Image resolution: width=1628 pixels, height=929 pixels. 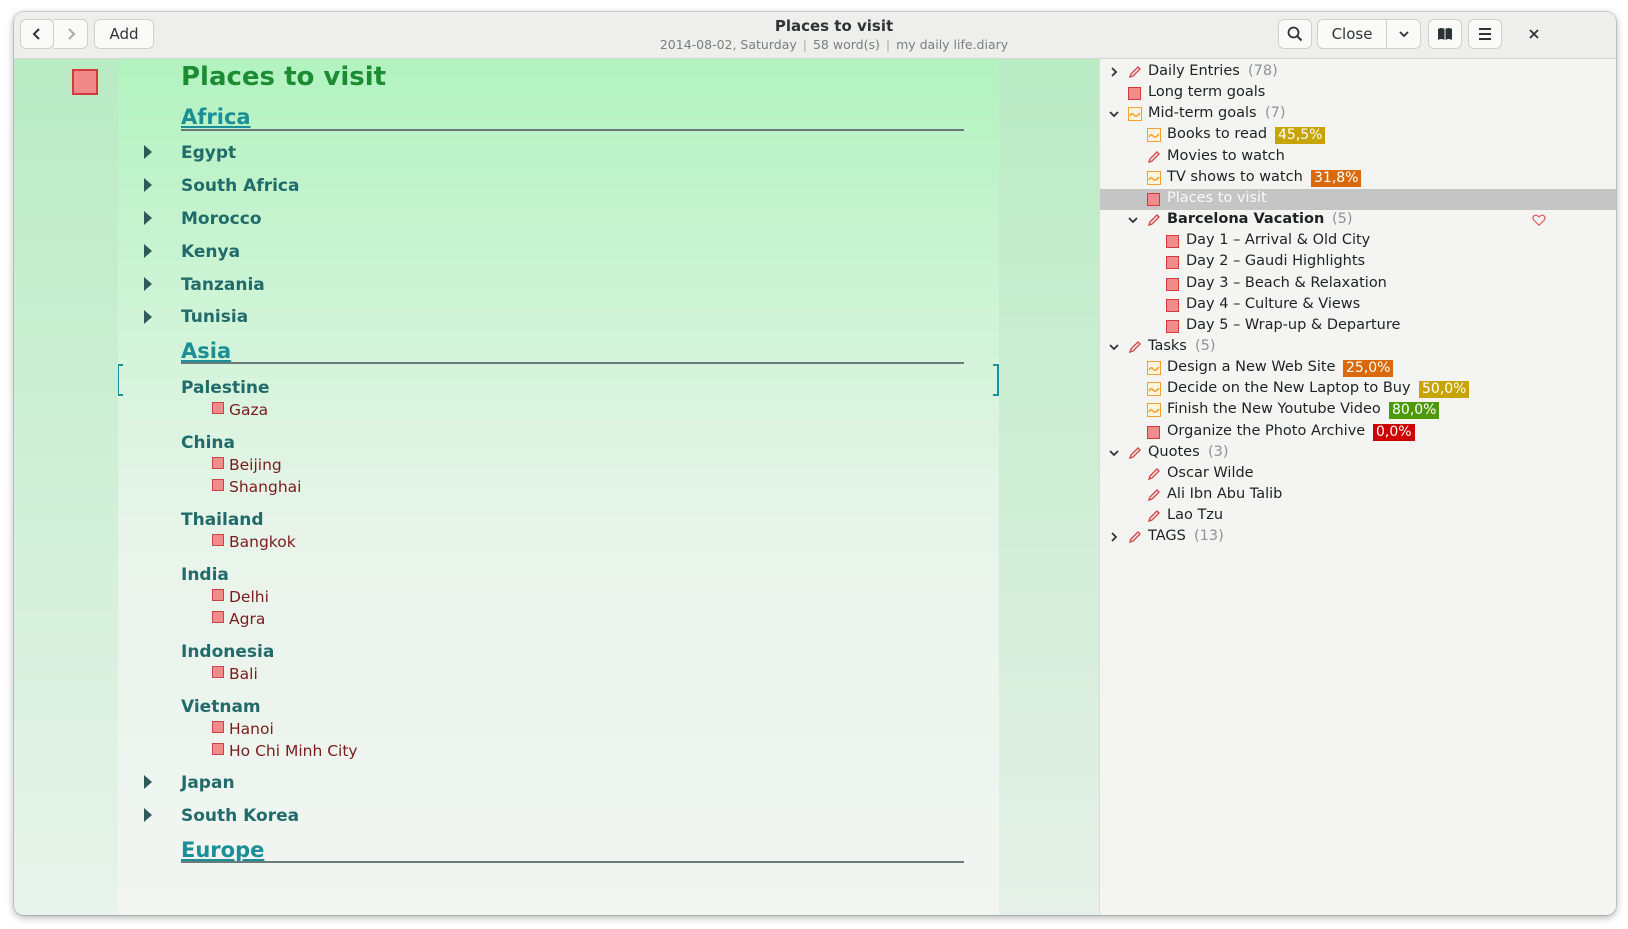 What do you see at coordinates (85, 82) in the screenshot?
I see `entry-todo-chip-icon` at bounding box center [85, 82].